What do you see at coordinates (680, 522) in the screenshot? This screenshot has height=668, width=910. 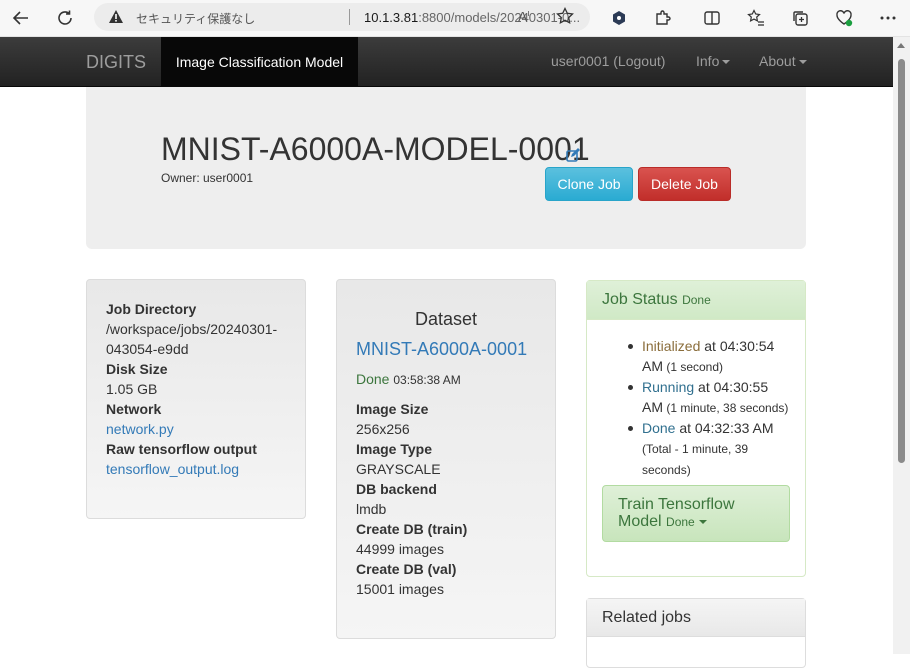 I see `train-model-state: Done` at bounding box center [680, 522].